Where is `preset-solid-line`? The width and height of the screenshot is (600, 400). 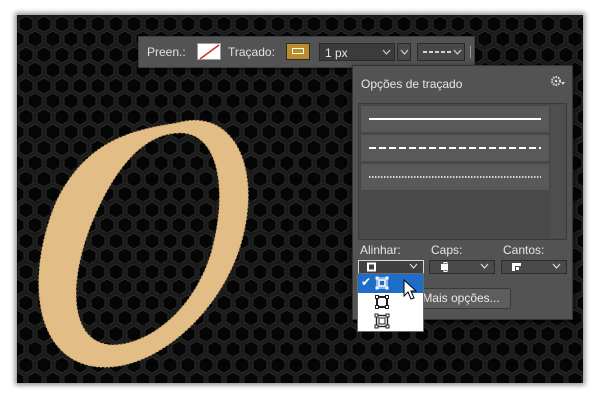
preset-solid-line is located at coordinates (455, 119).